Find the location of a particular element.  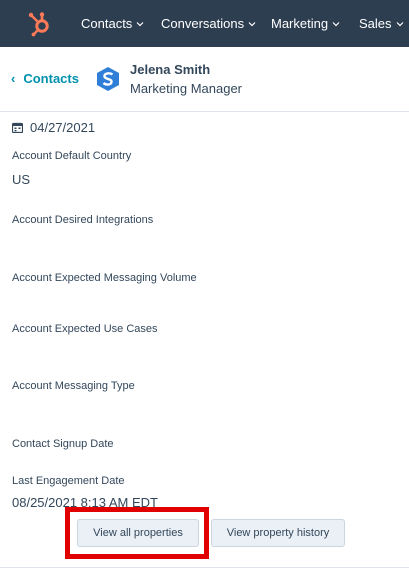

back-link-label: Contacts is located at coordinates (51, 78).